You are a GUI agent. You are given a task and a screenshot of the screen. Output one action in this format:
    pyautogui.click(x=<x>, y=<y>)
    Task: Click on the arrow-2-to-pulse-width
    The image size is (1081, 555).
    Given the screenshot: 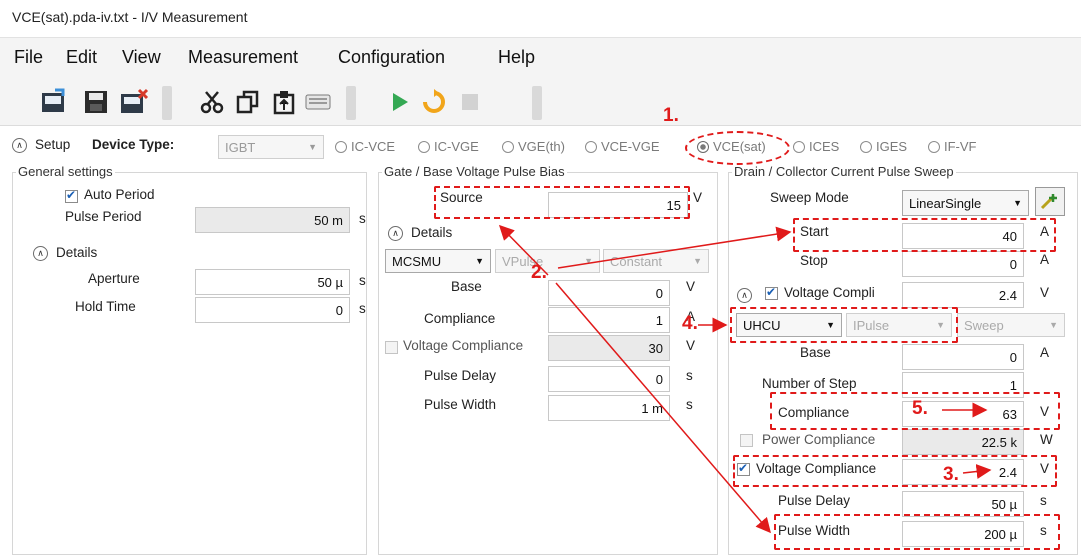 What is the action you would take?
    pyautogui.click(x=663, y=408)
    